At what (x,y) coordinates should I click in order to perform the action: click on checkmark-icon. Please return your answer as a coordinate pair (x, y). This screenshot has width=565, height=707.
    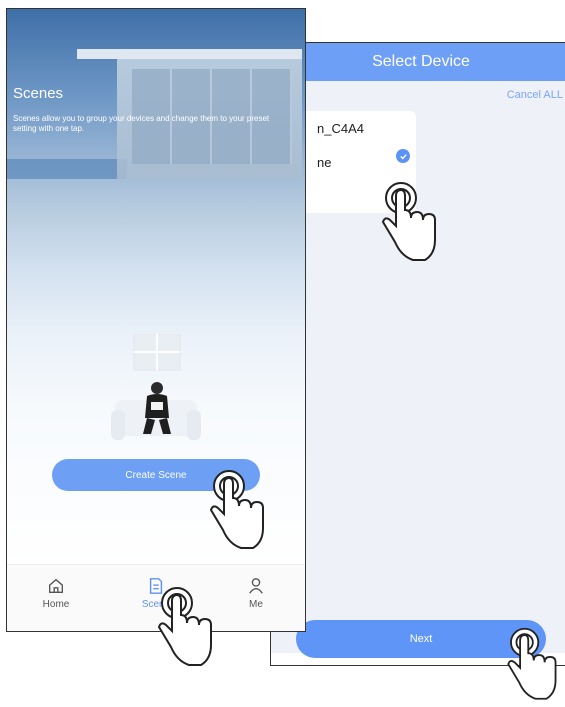
    Looking at the image, I should click on (403, 156).